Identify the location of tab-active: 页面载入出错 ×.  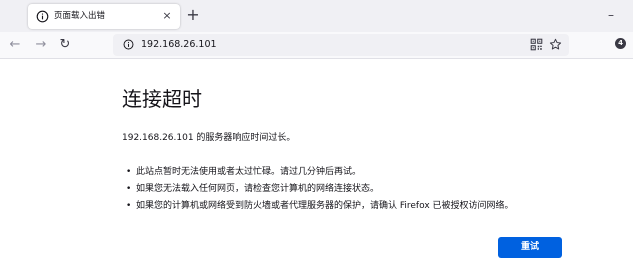
(104, 16).